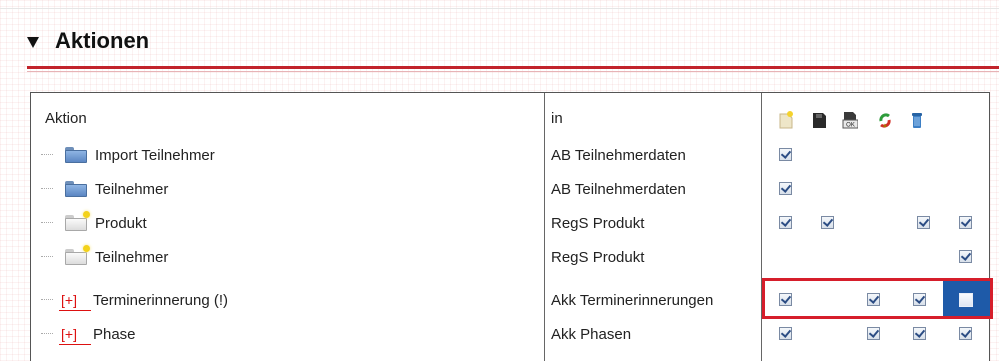 Image resolution: width=999 pixels, height=361 pixels. Describe the element at coordinates (114, 334) in the screenshot. I see `action-label: Phase` at that location.